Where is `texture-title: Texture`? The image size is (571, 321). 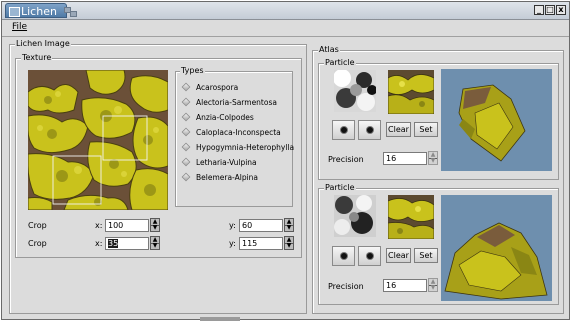 texture-title: Texture is located at coordinates (37, 58).